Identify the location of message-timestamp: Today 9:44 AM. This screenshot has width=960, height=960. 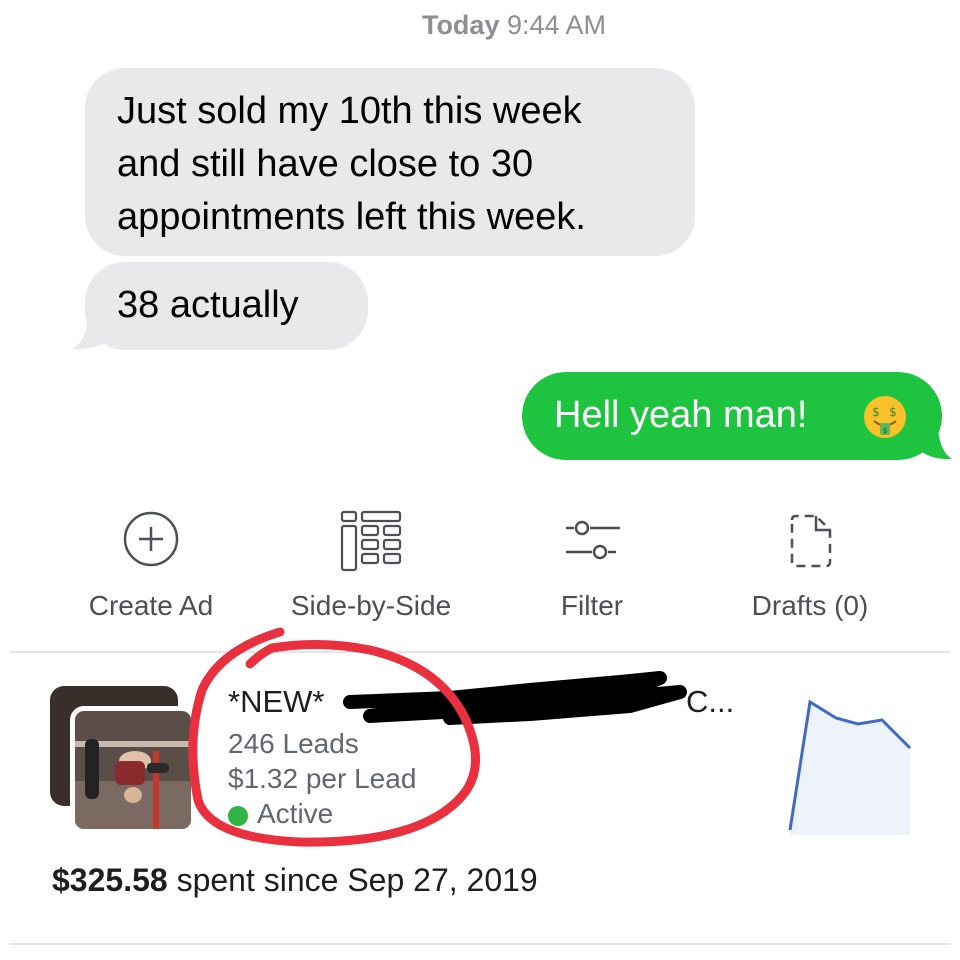
(480, 25).